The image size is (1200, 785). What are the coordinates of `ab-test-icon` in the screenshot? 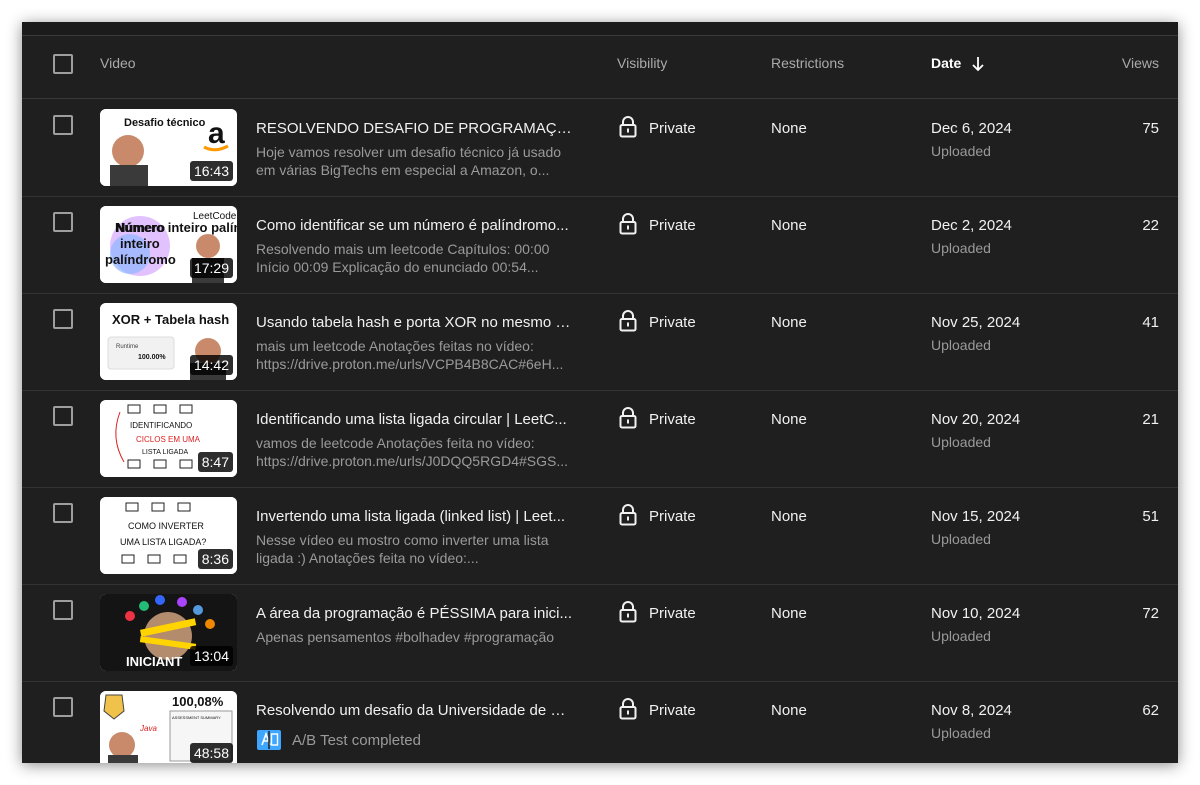 It's located at (269, 740).